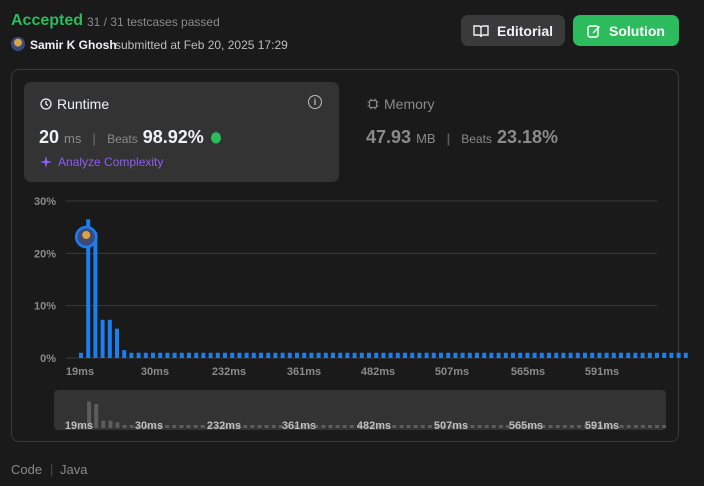 Image resolution: width=704 pixels, height=486 pixels. Describe the element at coordinates (149, 425) in the screenshot. I see `overview-tick-label: 30ms` at that location.